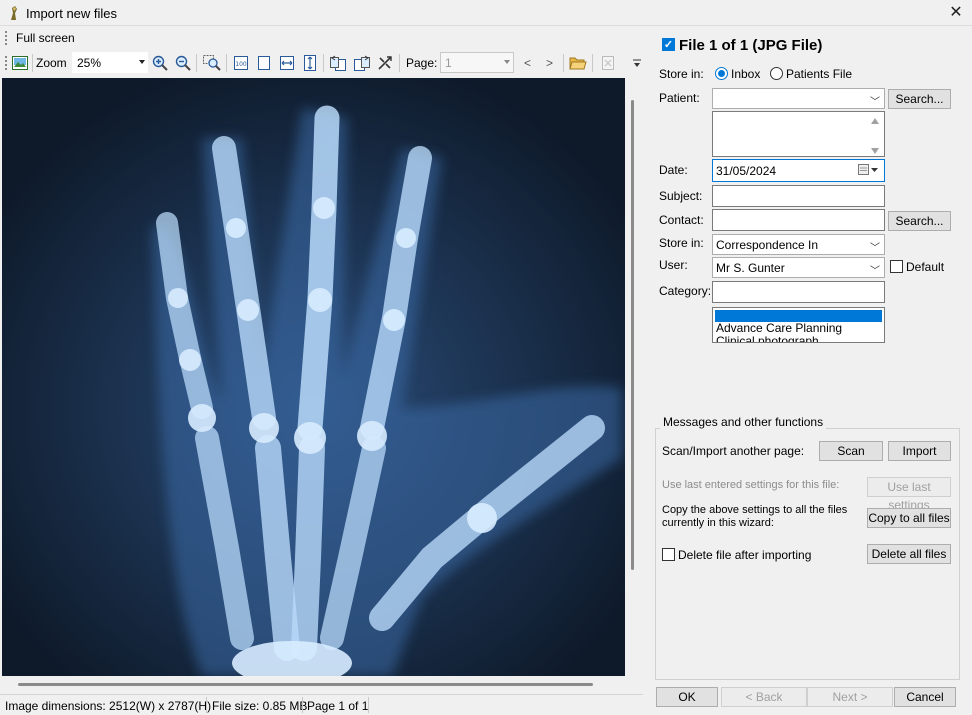  I want to click on viewer-toolbar: Zoom 25% 100 Page: 1 < >, so click(321, 63).